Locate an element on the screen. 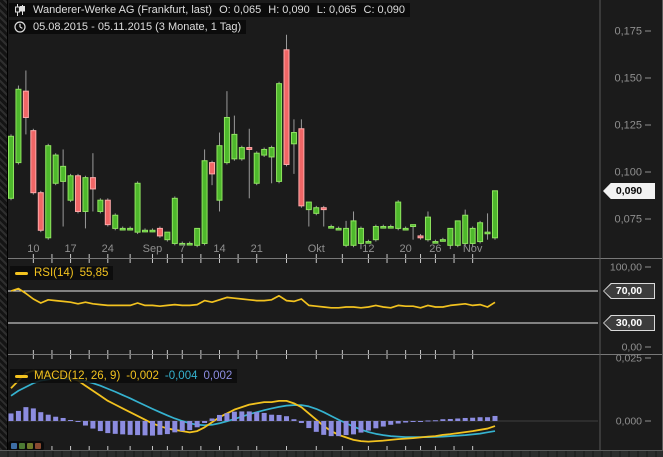 The width and height of the screenshot is (663, 457). last-price-tag: 0,090 is located at coordinates (629, 191).